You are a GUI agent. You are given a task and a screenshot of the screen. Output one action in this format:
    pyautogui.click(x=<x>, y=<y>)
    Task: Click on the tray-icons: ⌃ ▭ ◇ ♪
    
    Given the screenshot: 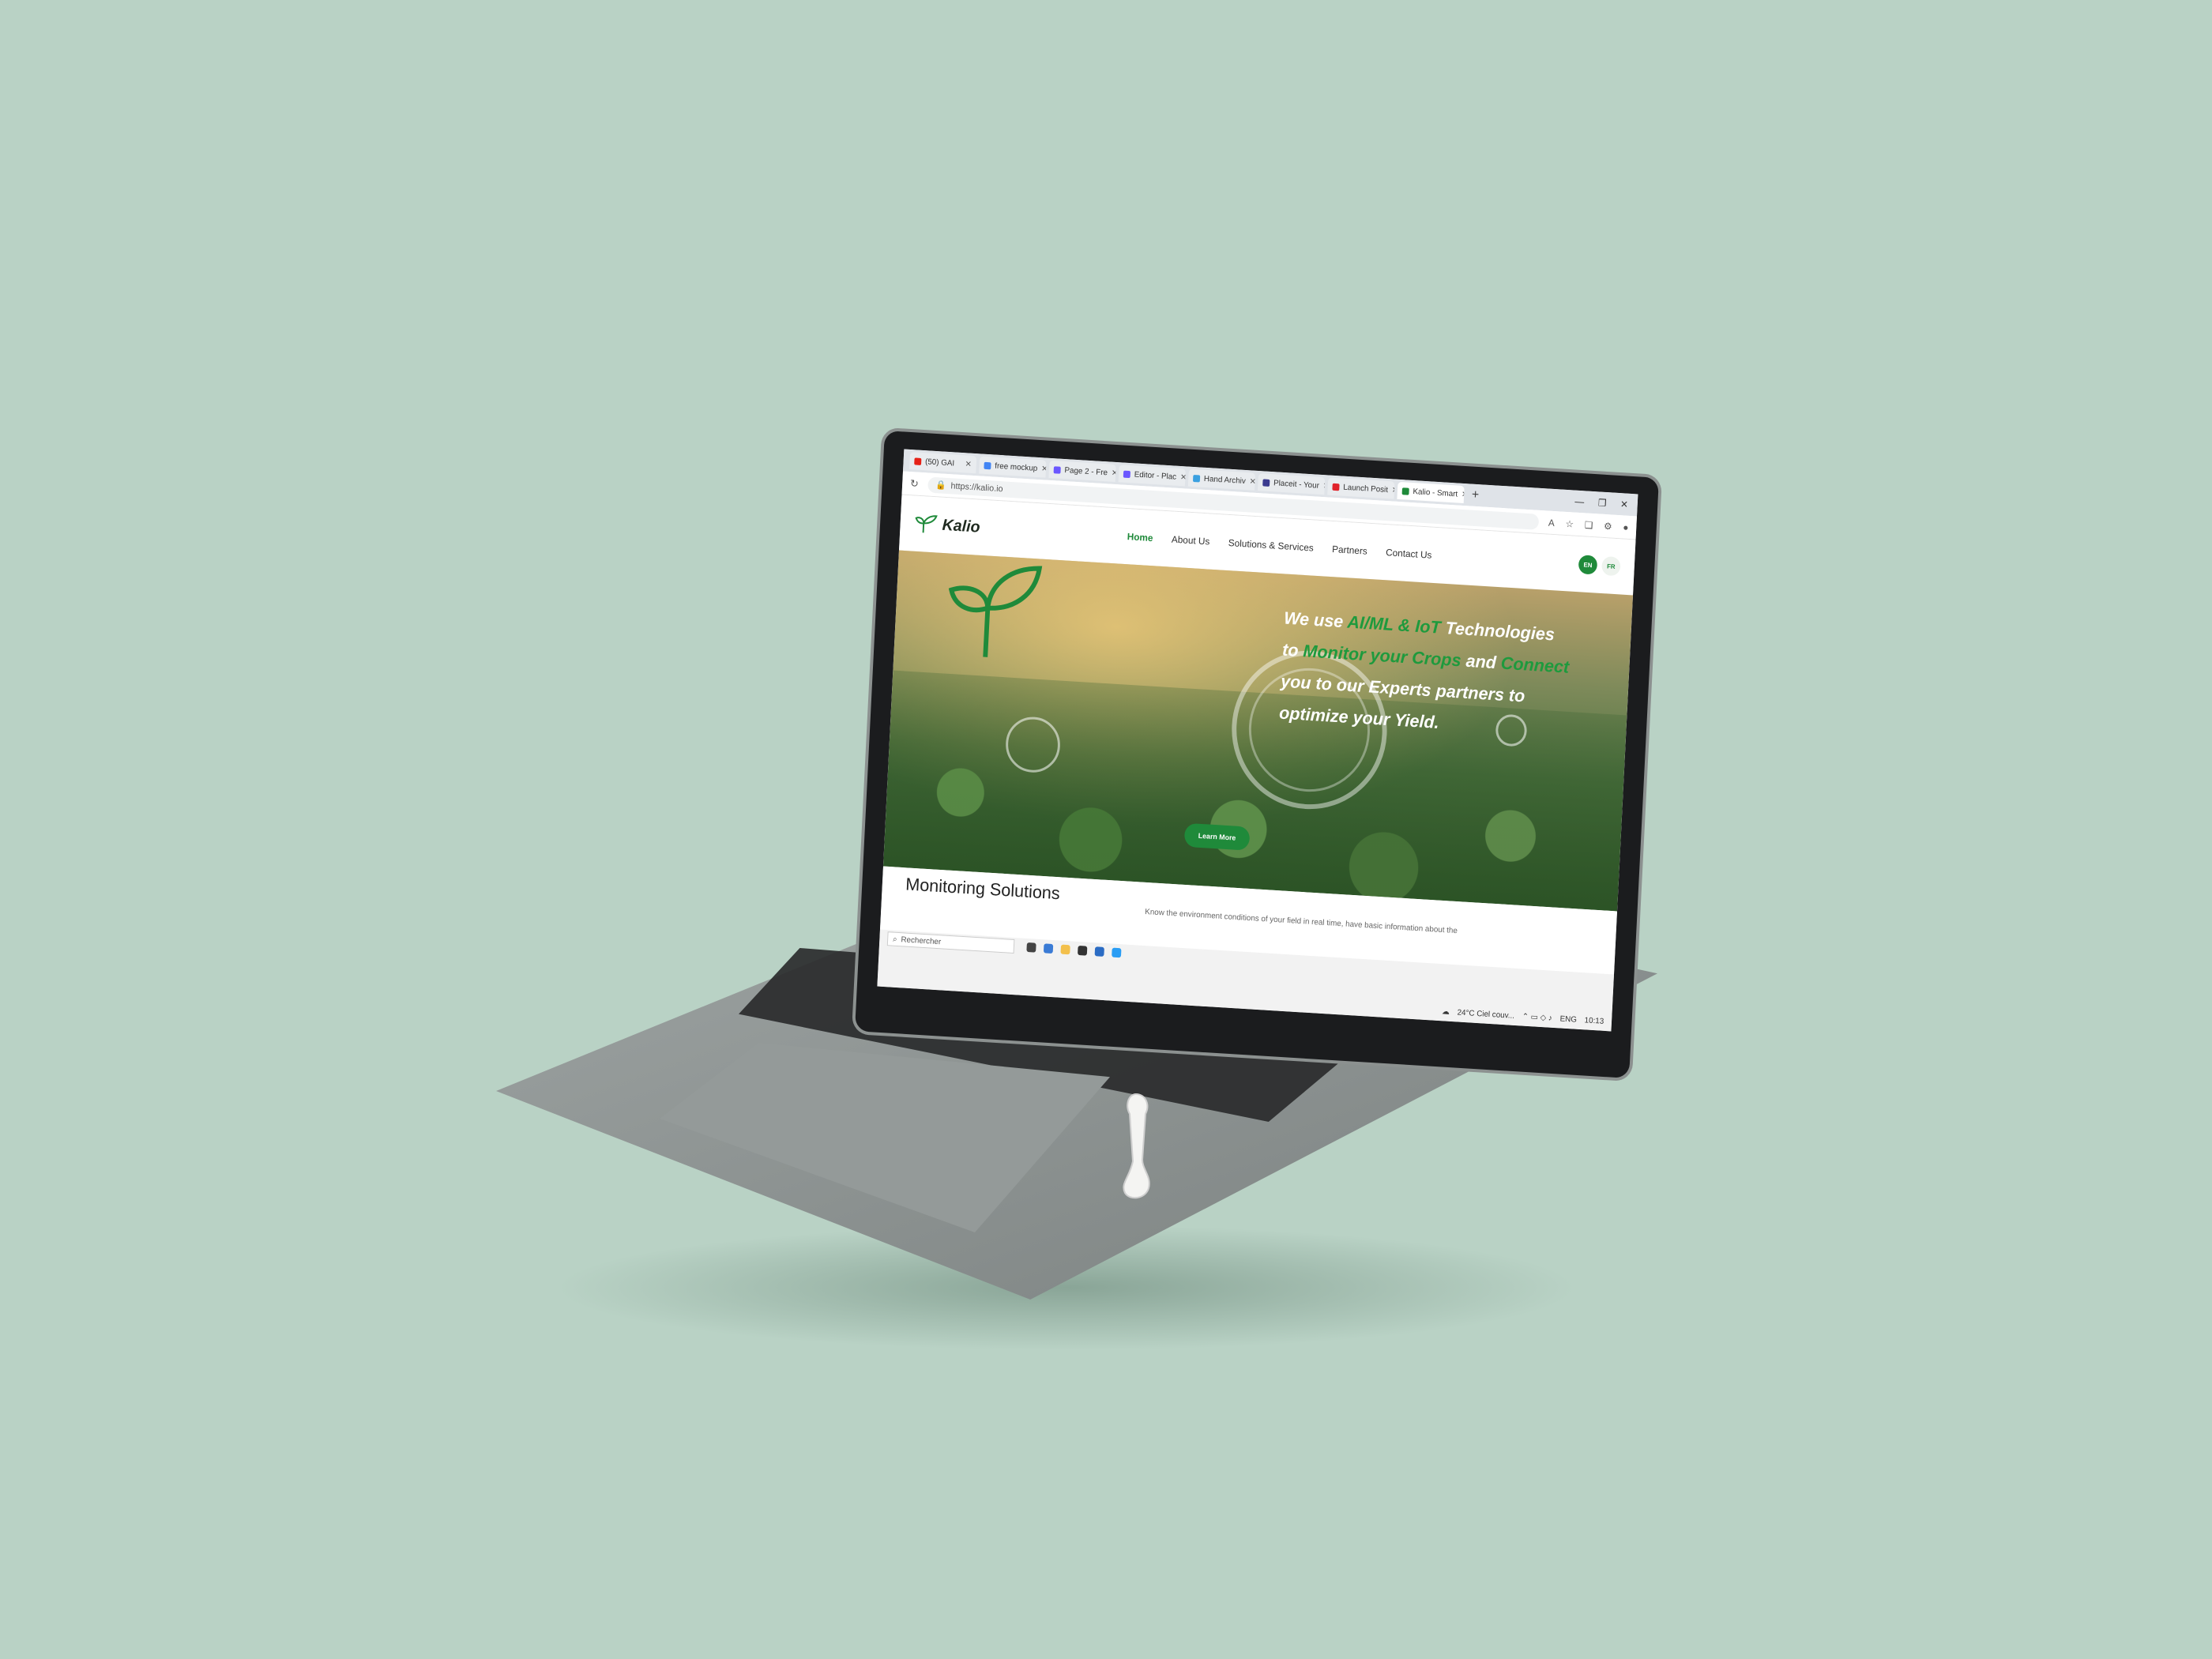 What is the action you would take?
    pyautogui.click(x=1537, y=1018)
    